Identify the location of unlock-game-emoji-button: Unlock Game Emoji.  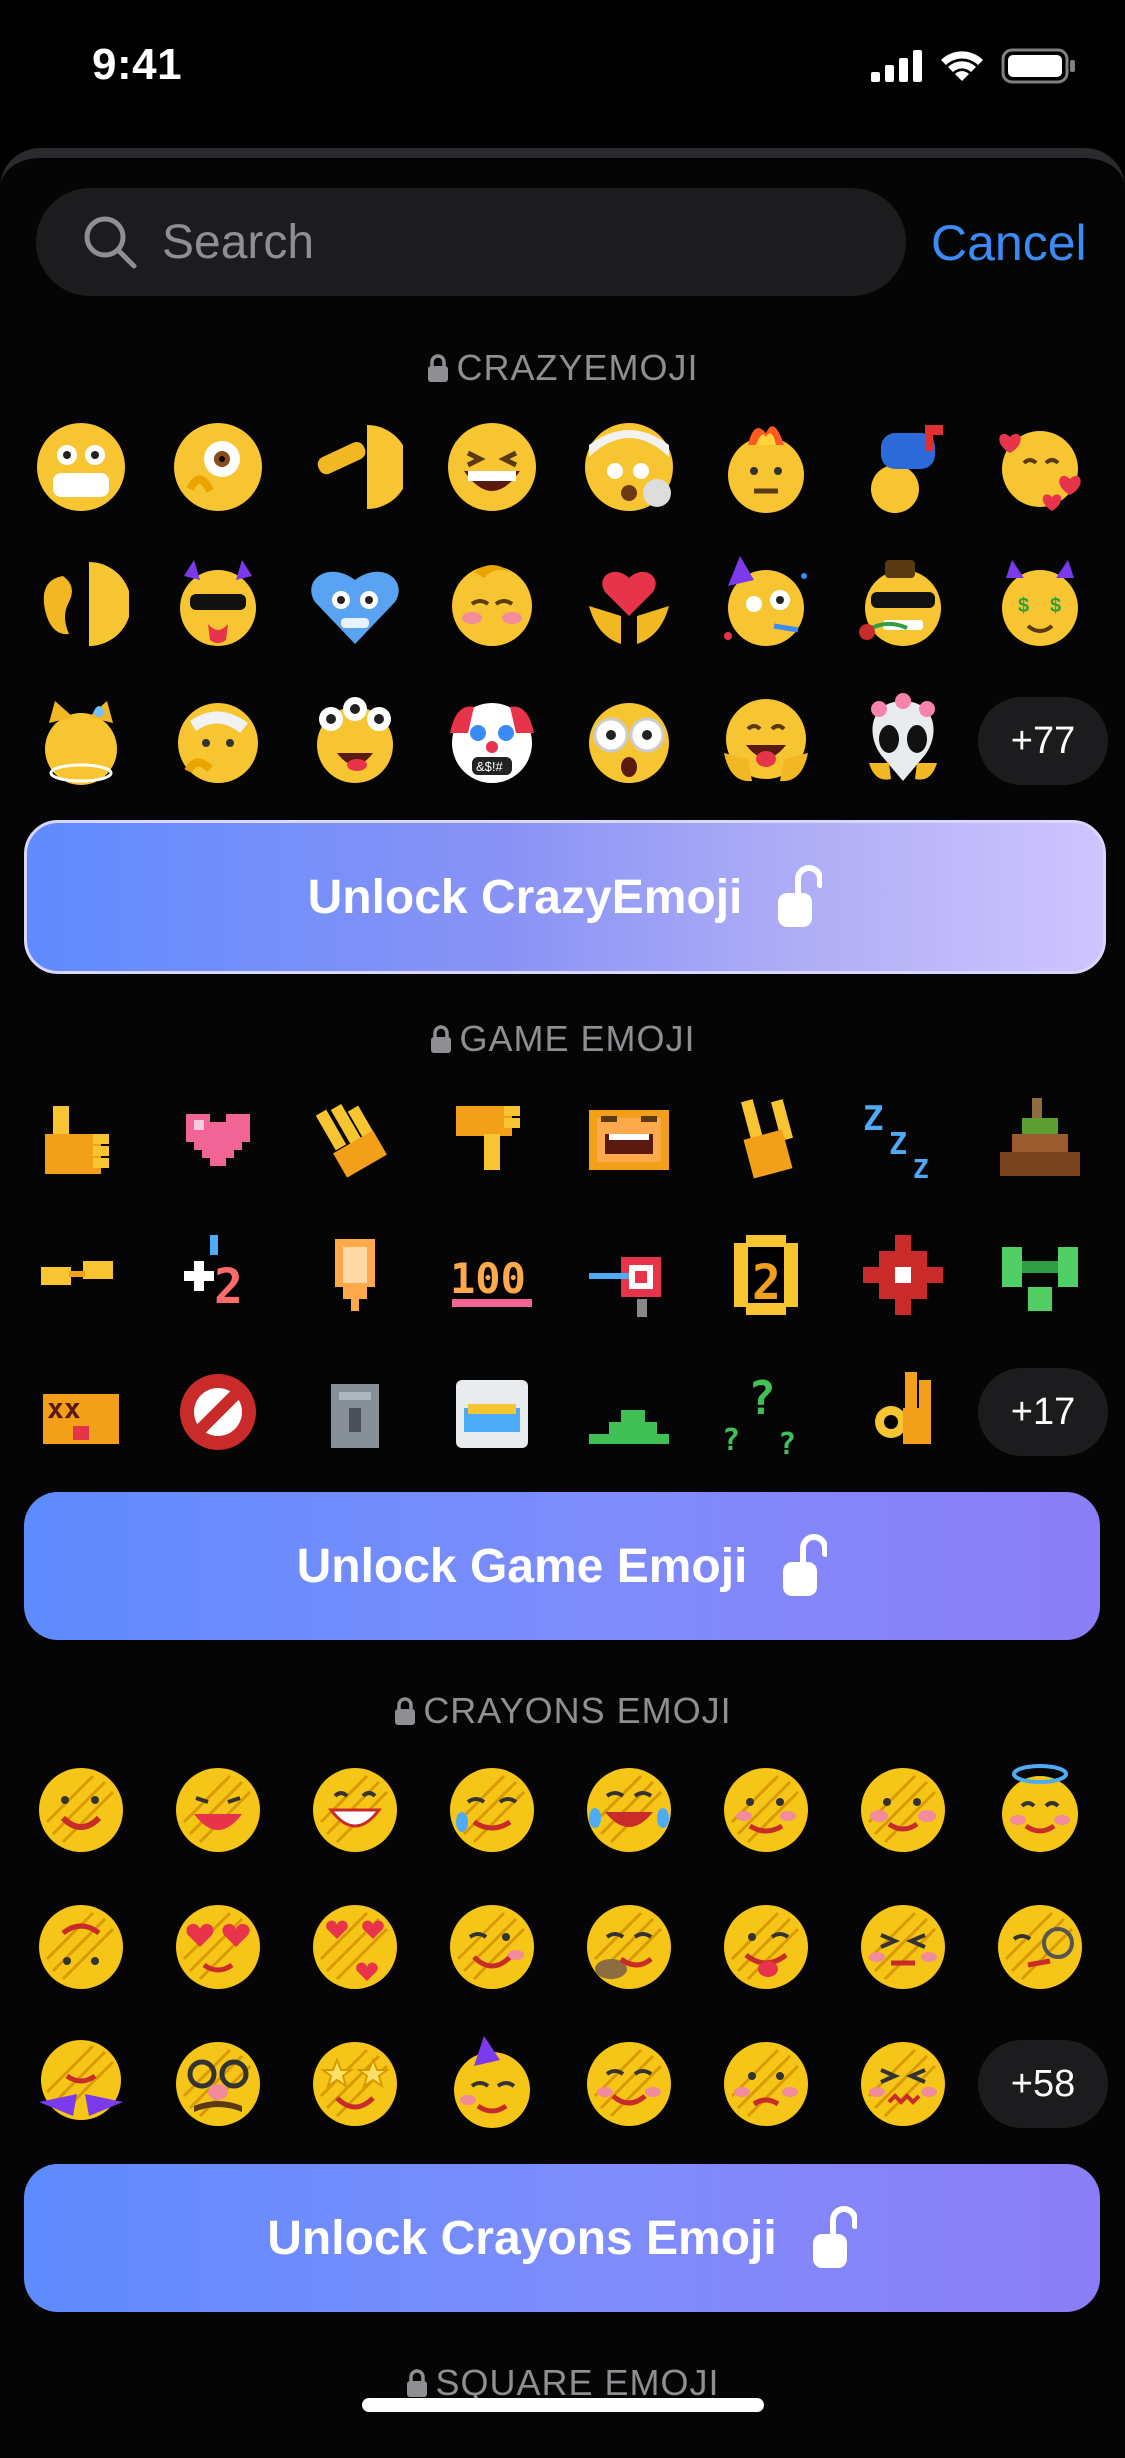
(562, 1566).